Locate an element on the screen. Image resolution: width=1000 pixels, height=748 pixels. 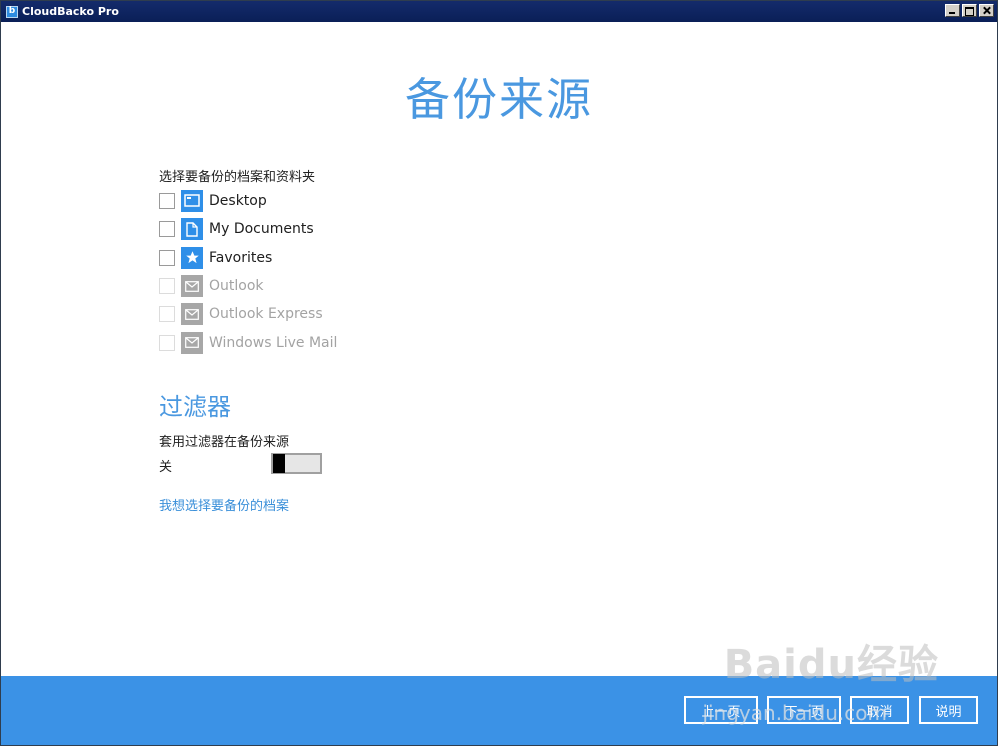
source-item-desktop: Desktop is located at coordinates (248, 201).